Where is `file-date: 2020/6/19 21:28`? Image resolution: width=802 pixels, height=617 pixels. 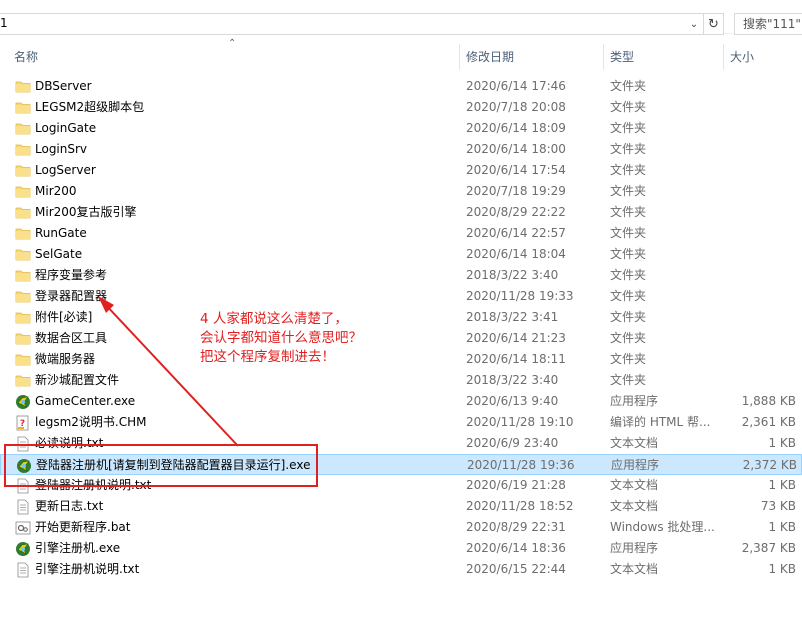 file-date: 2020/6/19 21:28 is located at coordinates (516, 485).